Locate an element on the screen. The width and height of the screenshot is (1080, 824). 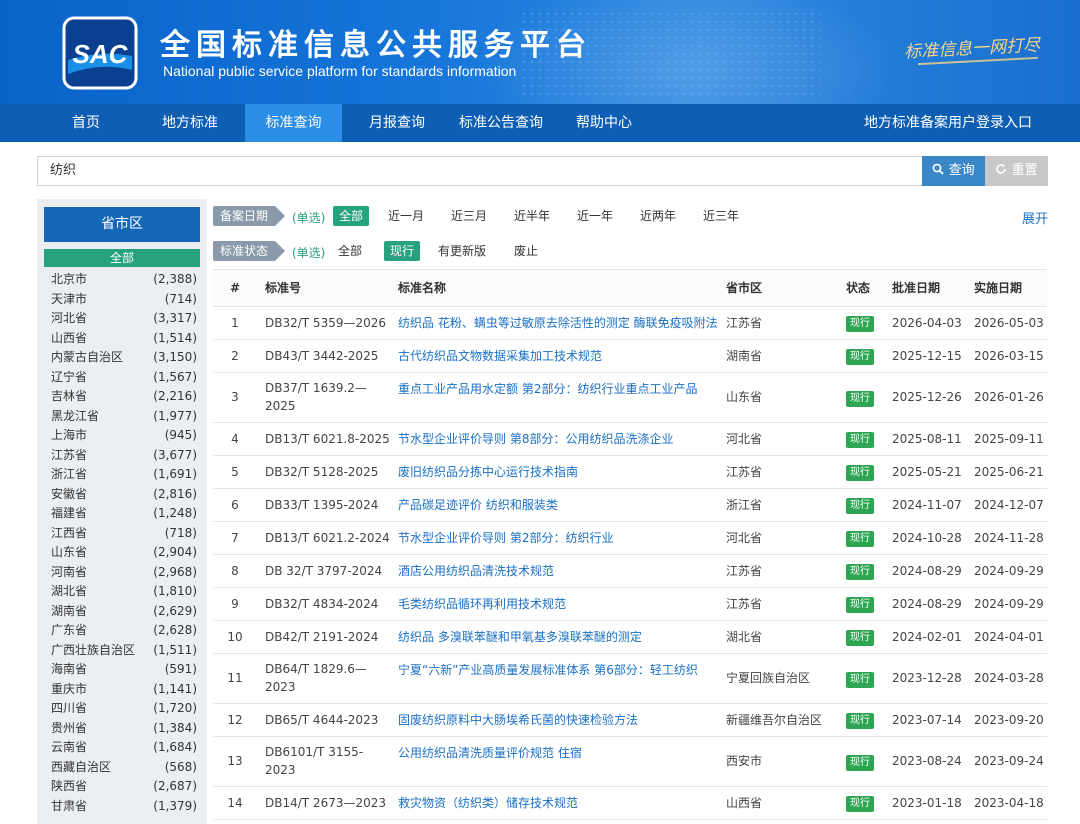
nav-help-center: 帮助中心 is located at coordinates (604, 123).